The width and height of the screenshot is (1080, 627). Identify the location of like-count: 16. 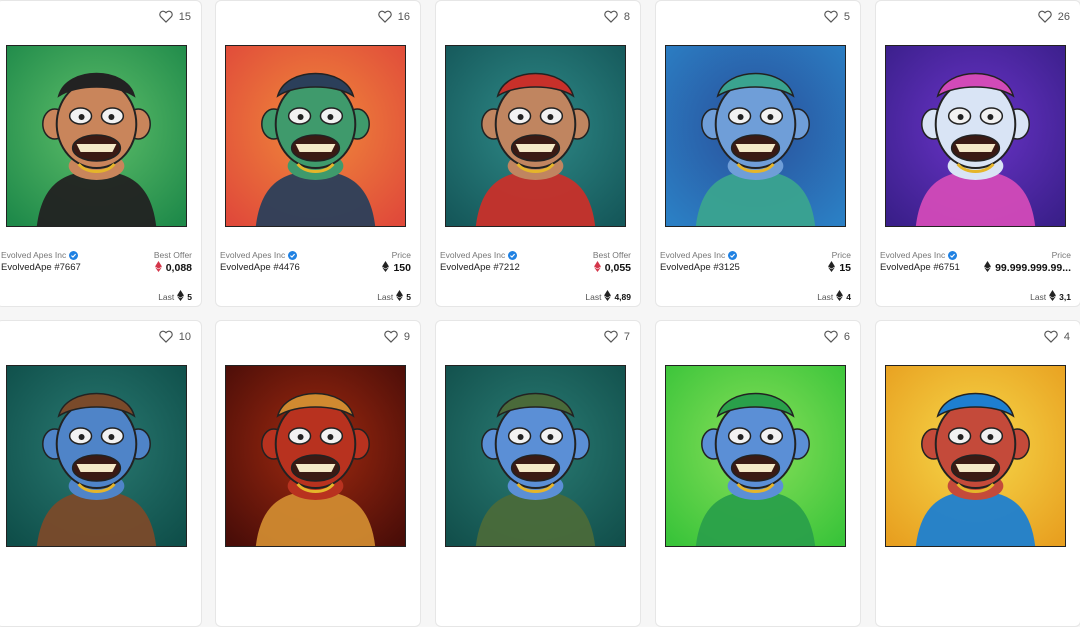
(403, 16).